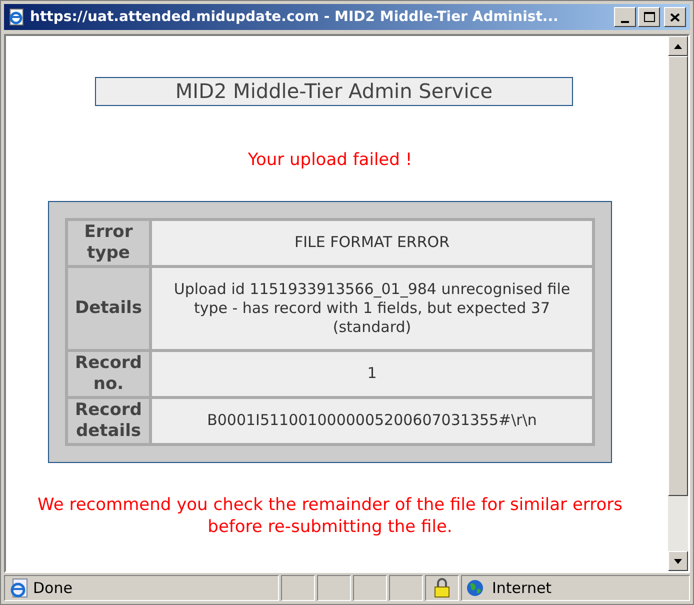 The height and width of the screenshot is (605, 694). What do you see at coordinates (330, 160) in the screenshot?
I see `error-message: Your upload failed !` at bounding box center [330, 160].